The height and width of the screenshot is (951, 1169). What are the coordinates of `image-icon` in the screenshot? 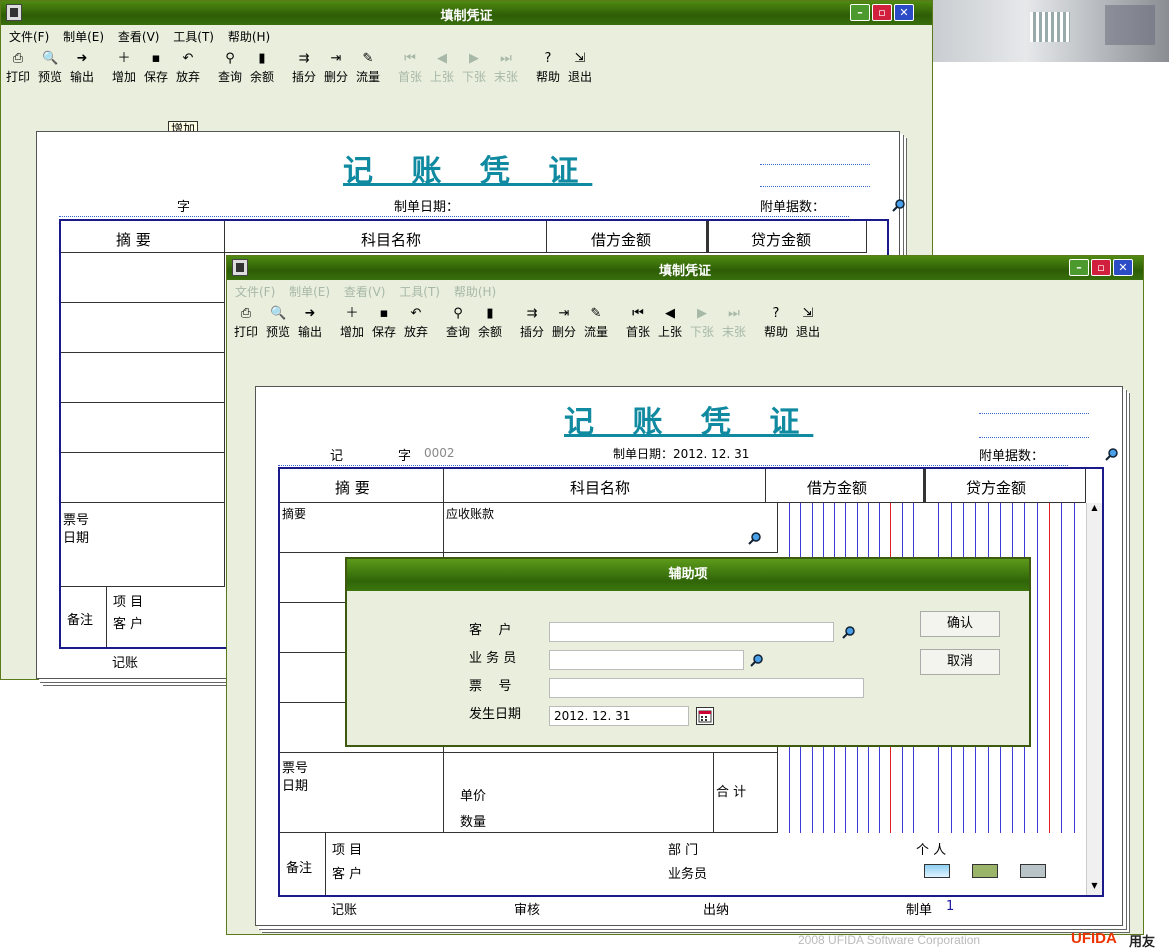 It's located at (937, 871).